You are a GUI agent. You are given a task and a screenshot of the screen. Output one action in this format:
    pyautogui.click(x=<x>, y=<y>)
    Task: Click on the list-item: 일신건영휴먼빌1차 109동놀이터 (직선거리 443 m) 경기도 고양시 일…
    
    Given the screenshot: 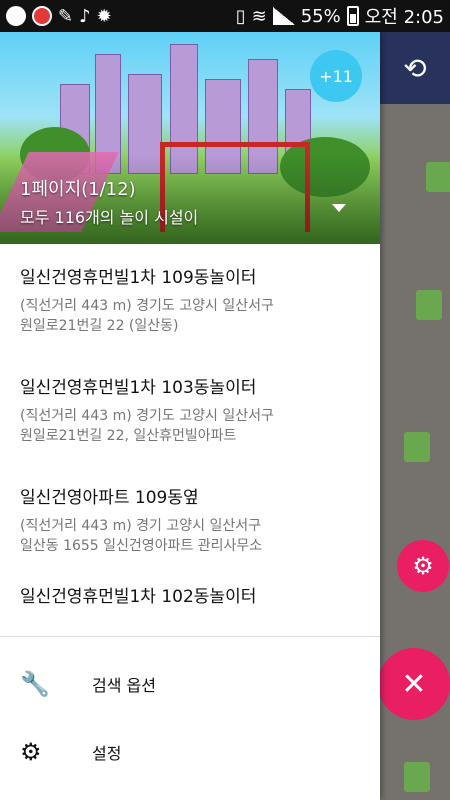 What is the action you would take?
    pyautogui.click(x=190, y=299)
    